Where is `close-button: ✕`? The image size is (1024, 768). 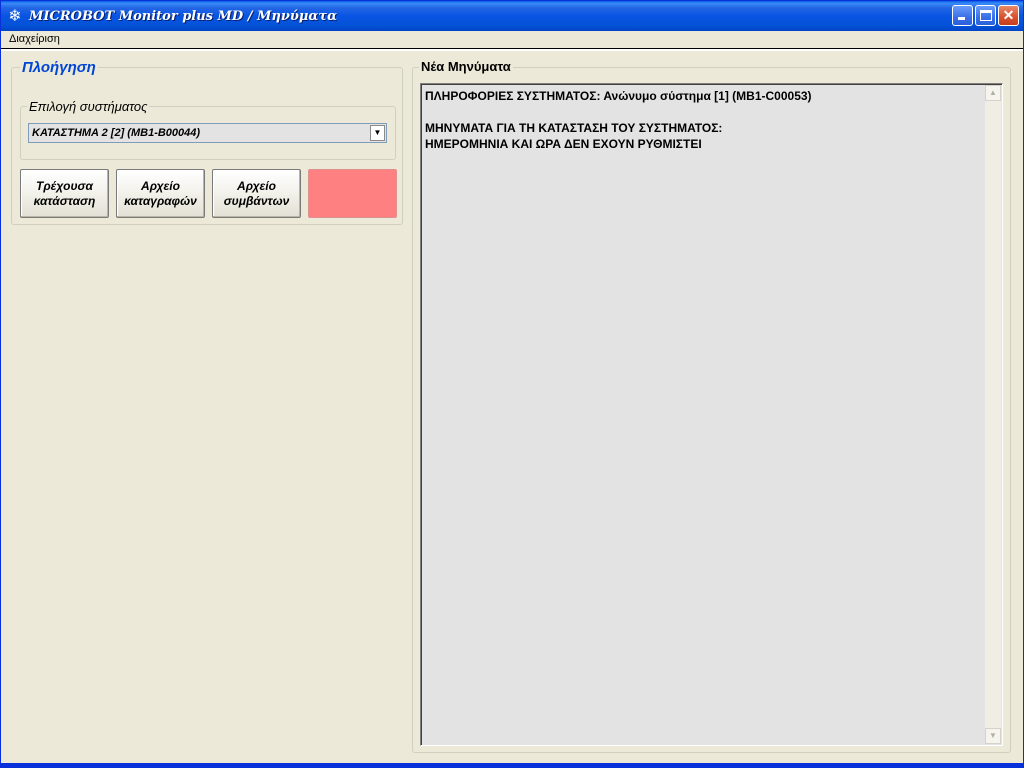
close-button: ✕ is located at coordinates (1008, 15).